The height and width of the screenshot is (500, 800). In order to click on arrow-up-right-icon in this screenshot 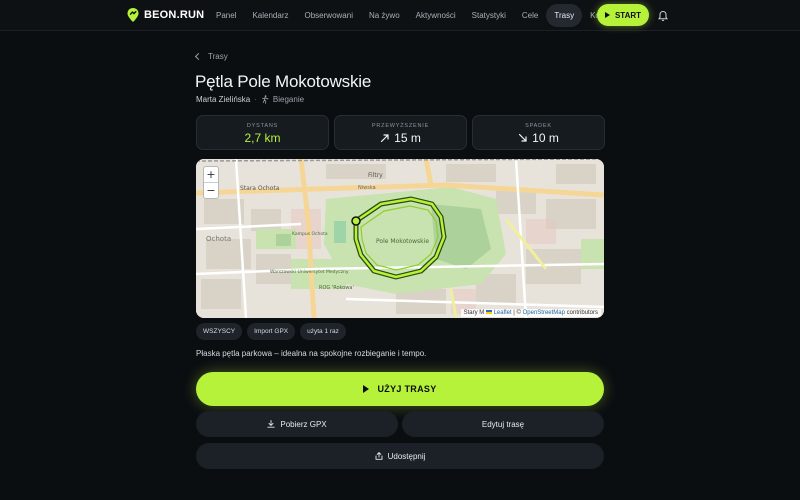, I will do `click(385, 138)`.